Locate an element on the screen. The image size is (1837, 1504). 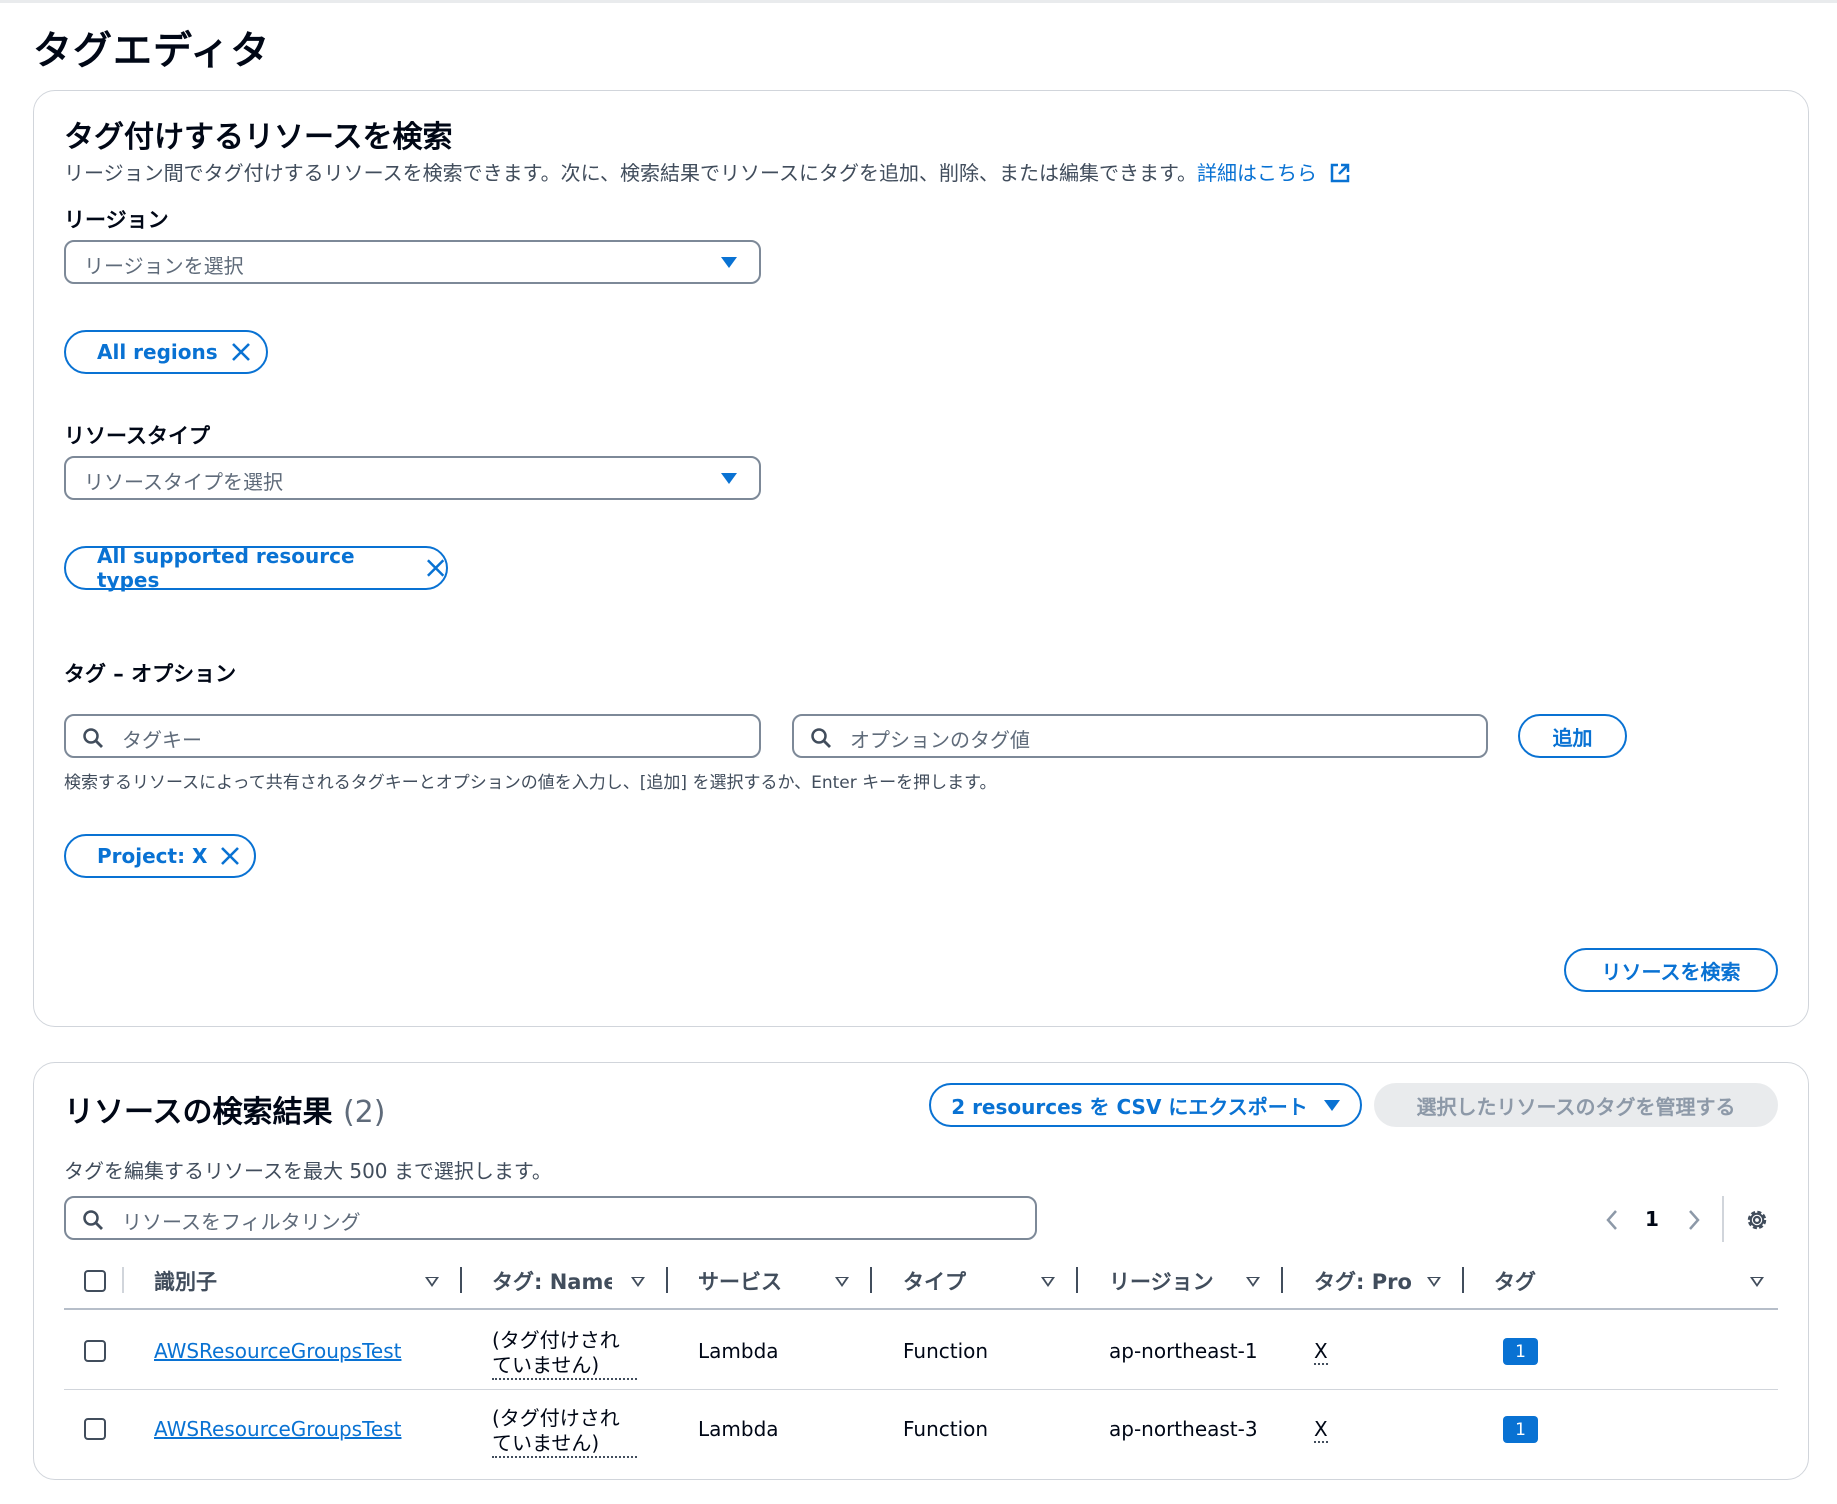
column-header-region: リージョン is located at coordinates (1174, 1281).